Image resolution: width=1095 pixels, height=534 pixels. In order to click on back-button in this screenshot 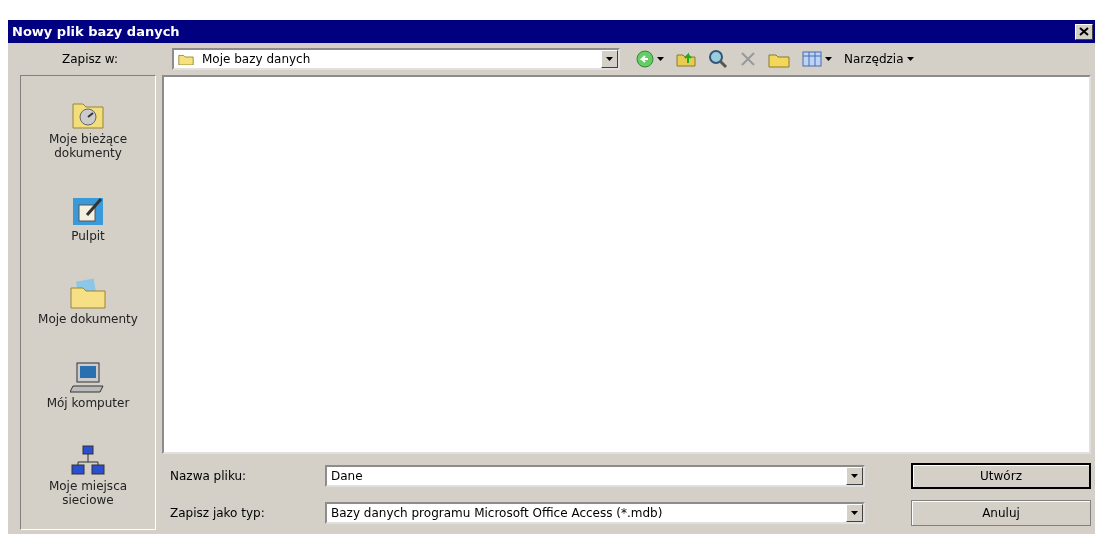, I will do `click(650, 59)`.